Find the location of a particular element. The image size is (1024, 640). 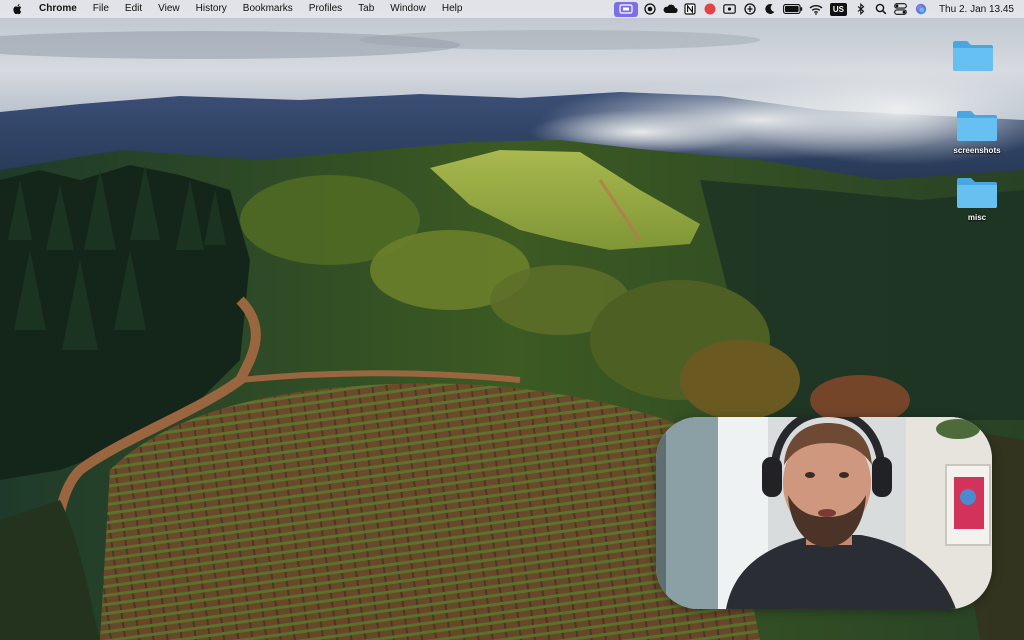

menu-history: History is located at coordinates (211, 9).